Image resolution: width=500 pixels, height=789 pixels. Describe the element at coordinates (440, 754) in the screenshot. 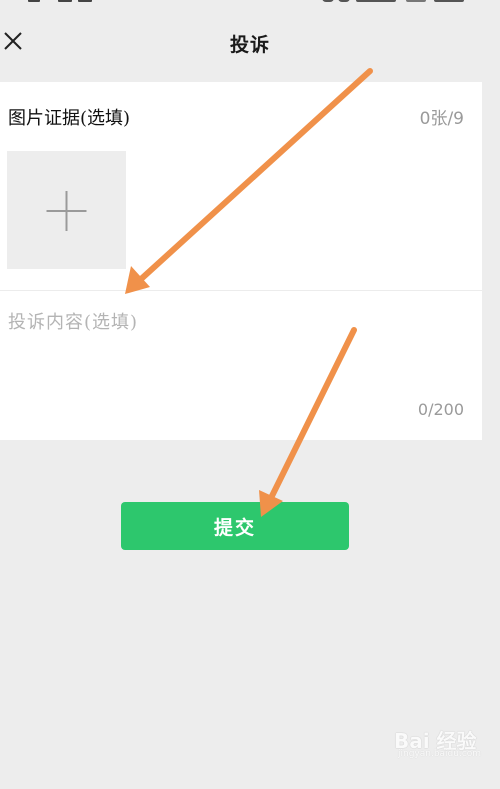

I see `watermark-url: jingyan.baidu.com` at that location.